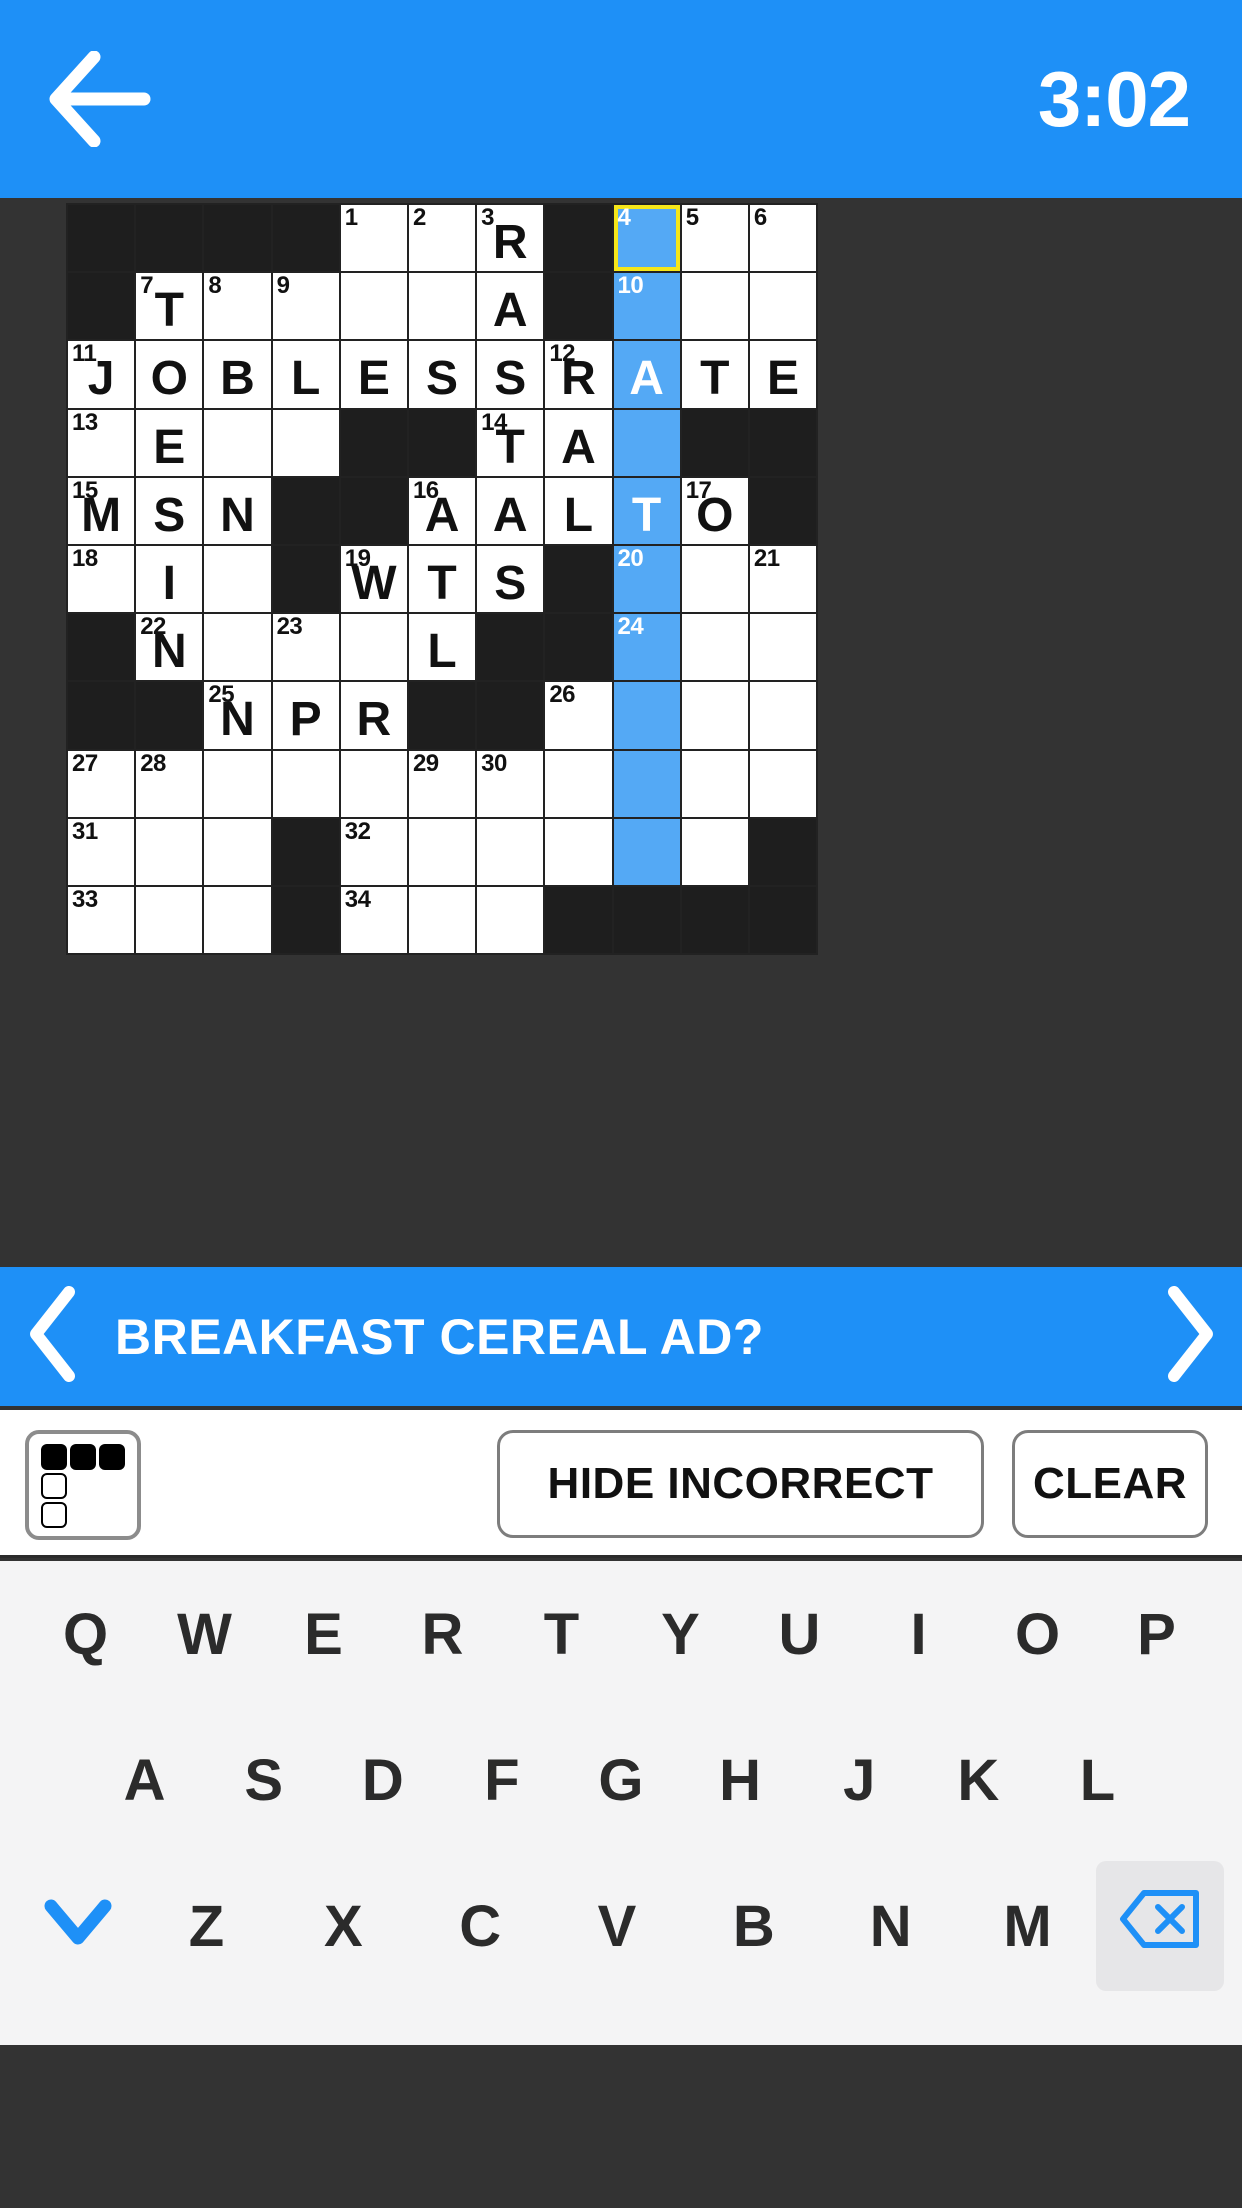 This screenshot has height=2208, width=1242. I want to click on key-t: T, so click(561, 1634).